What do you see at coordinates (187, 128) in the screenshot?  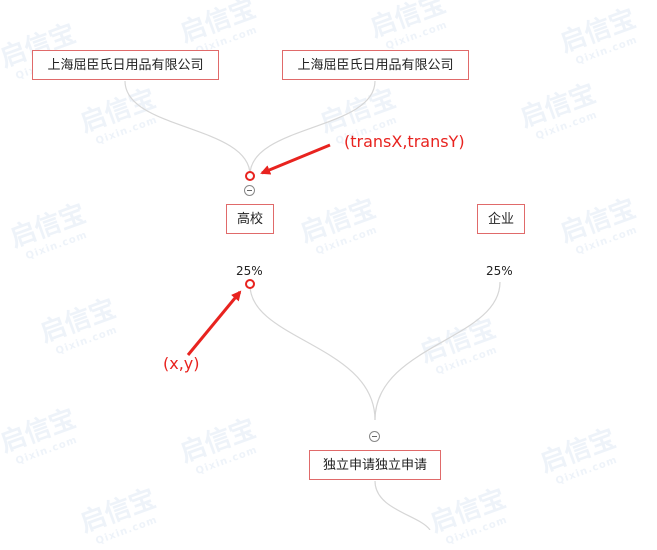 I see `edge-shareholder1-school` at bounding box center [187, 128].